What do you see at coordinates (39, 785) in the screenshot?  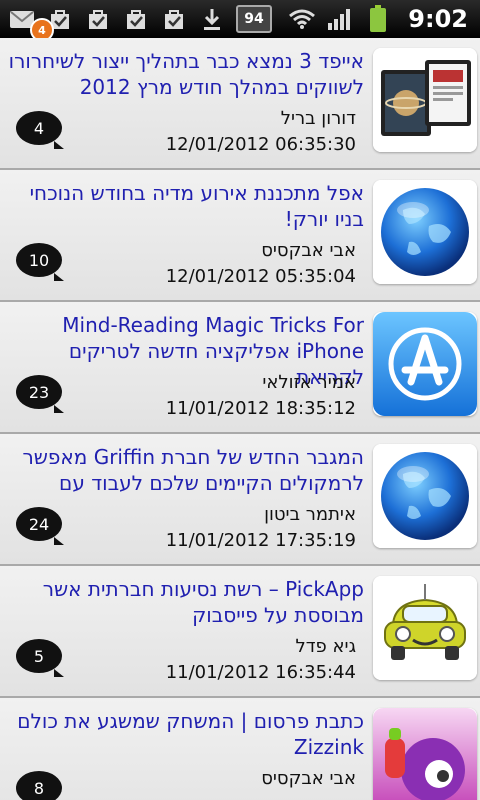 I see `comment-count-bubble: 8` at bounding box center [39, 785].